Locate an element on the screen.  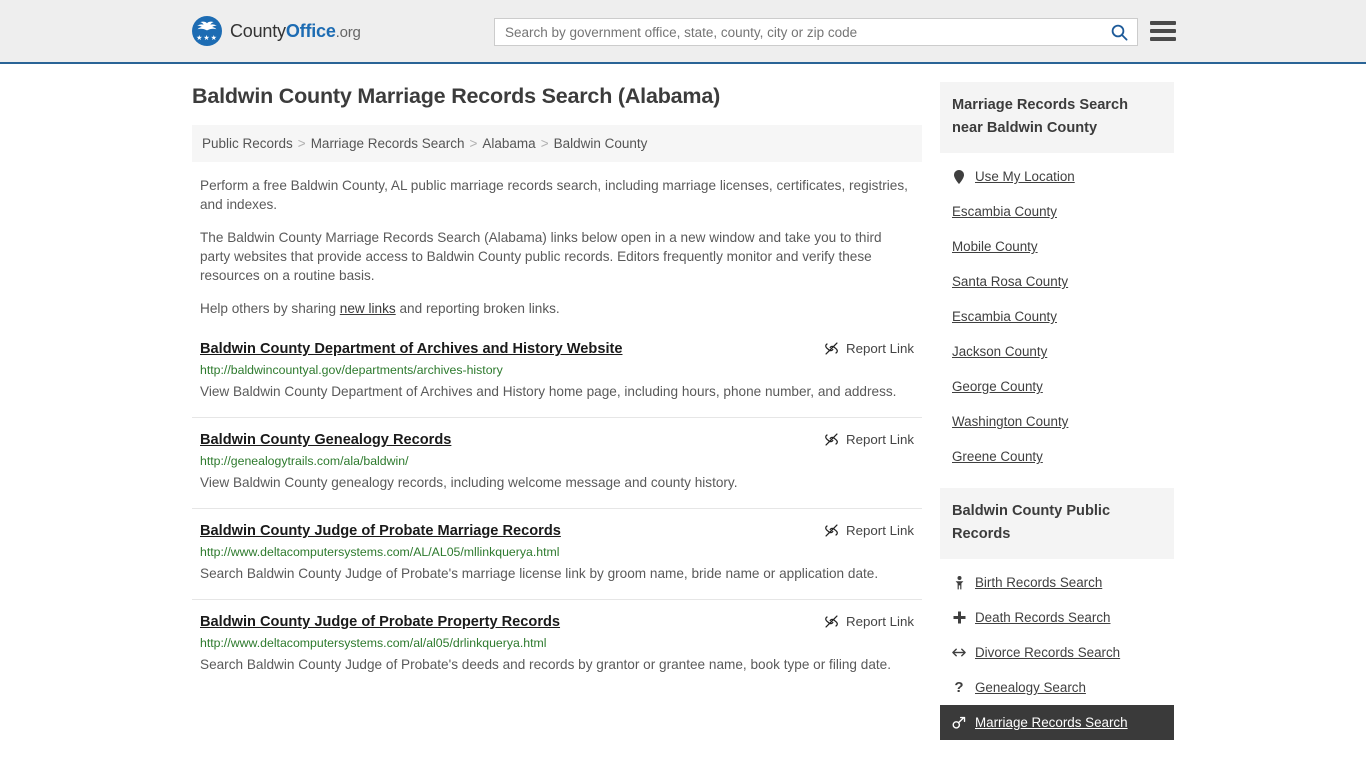
baby-icon is located at coordinates (959, 582).